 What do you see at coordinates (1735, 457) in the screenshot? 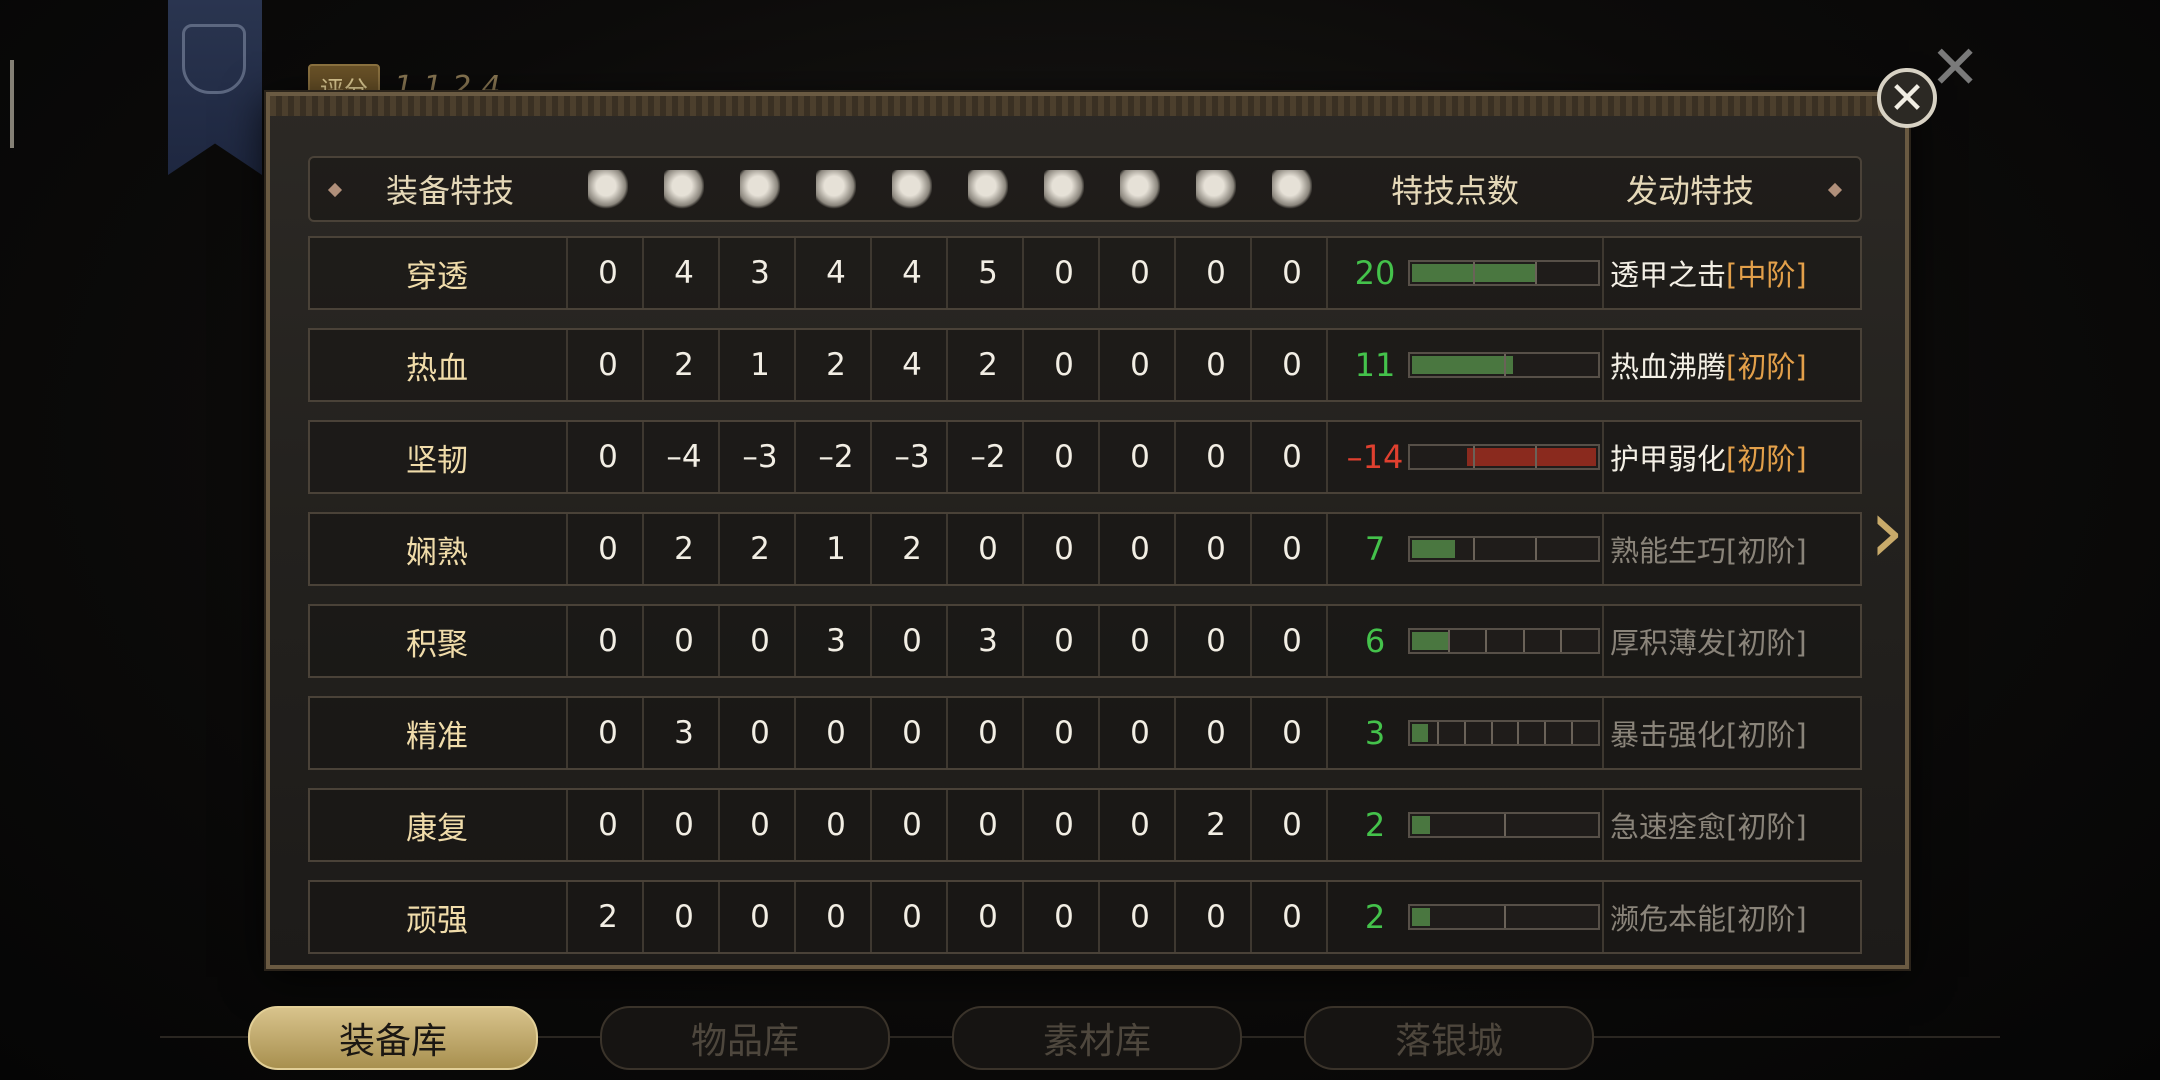
I see `skill-effect: 护甲弱化 [初阶]` at bounding box center [1735, 457].